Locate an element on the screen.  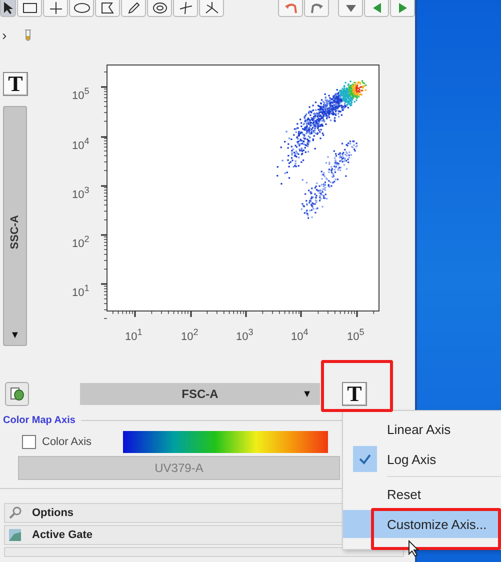
crosshair-tool-icon is located at coordinates (55, 8).